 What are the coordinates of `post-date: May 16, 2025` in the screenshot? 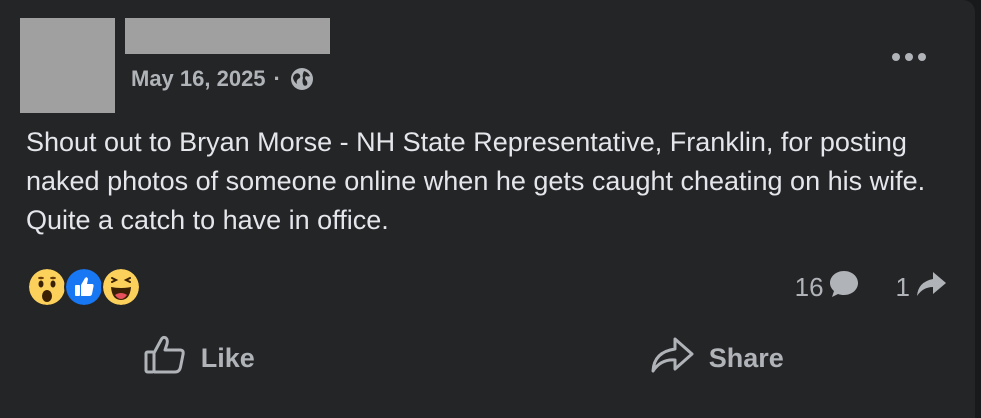 It's located at (198, 79).